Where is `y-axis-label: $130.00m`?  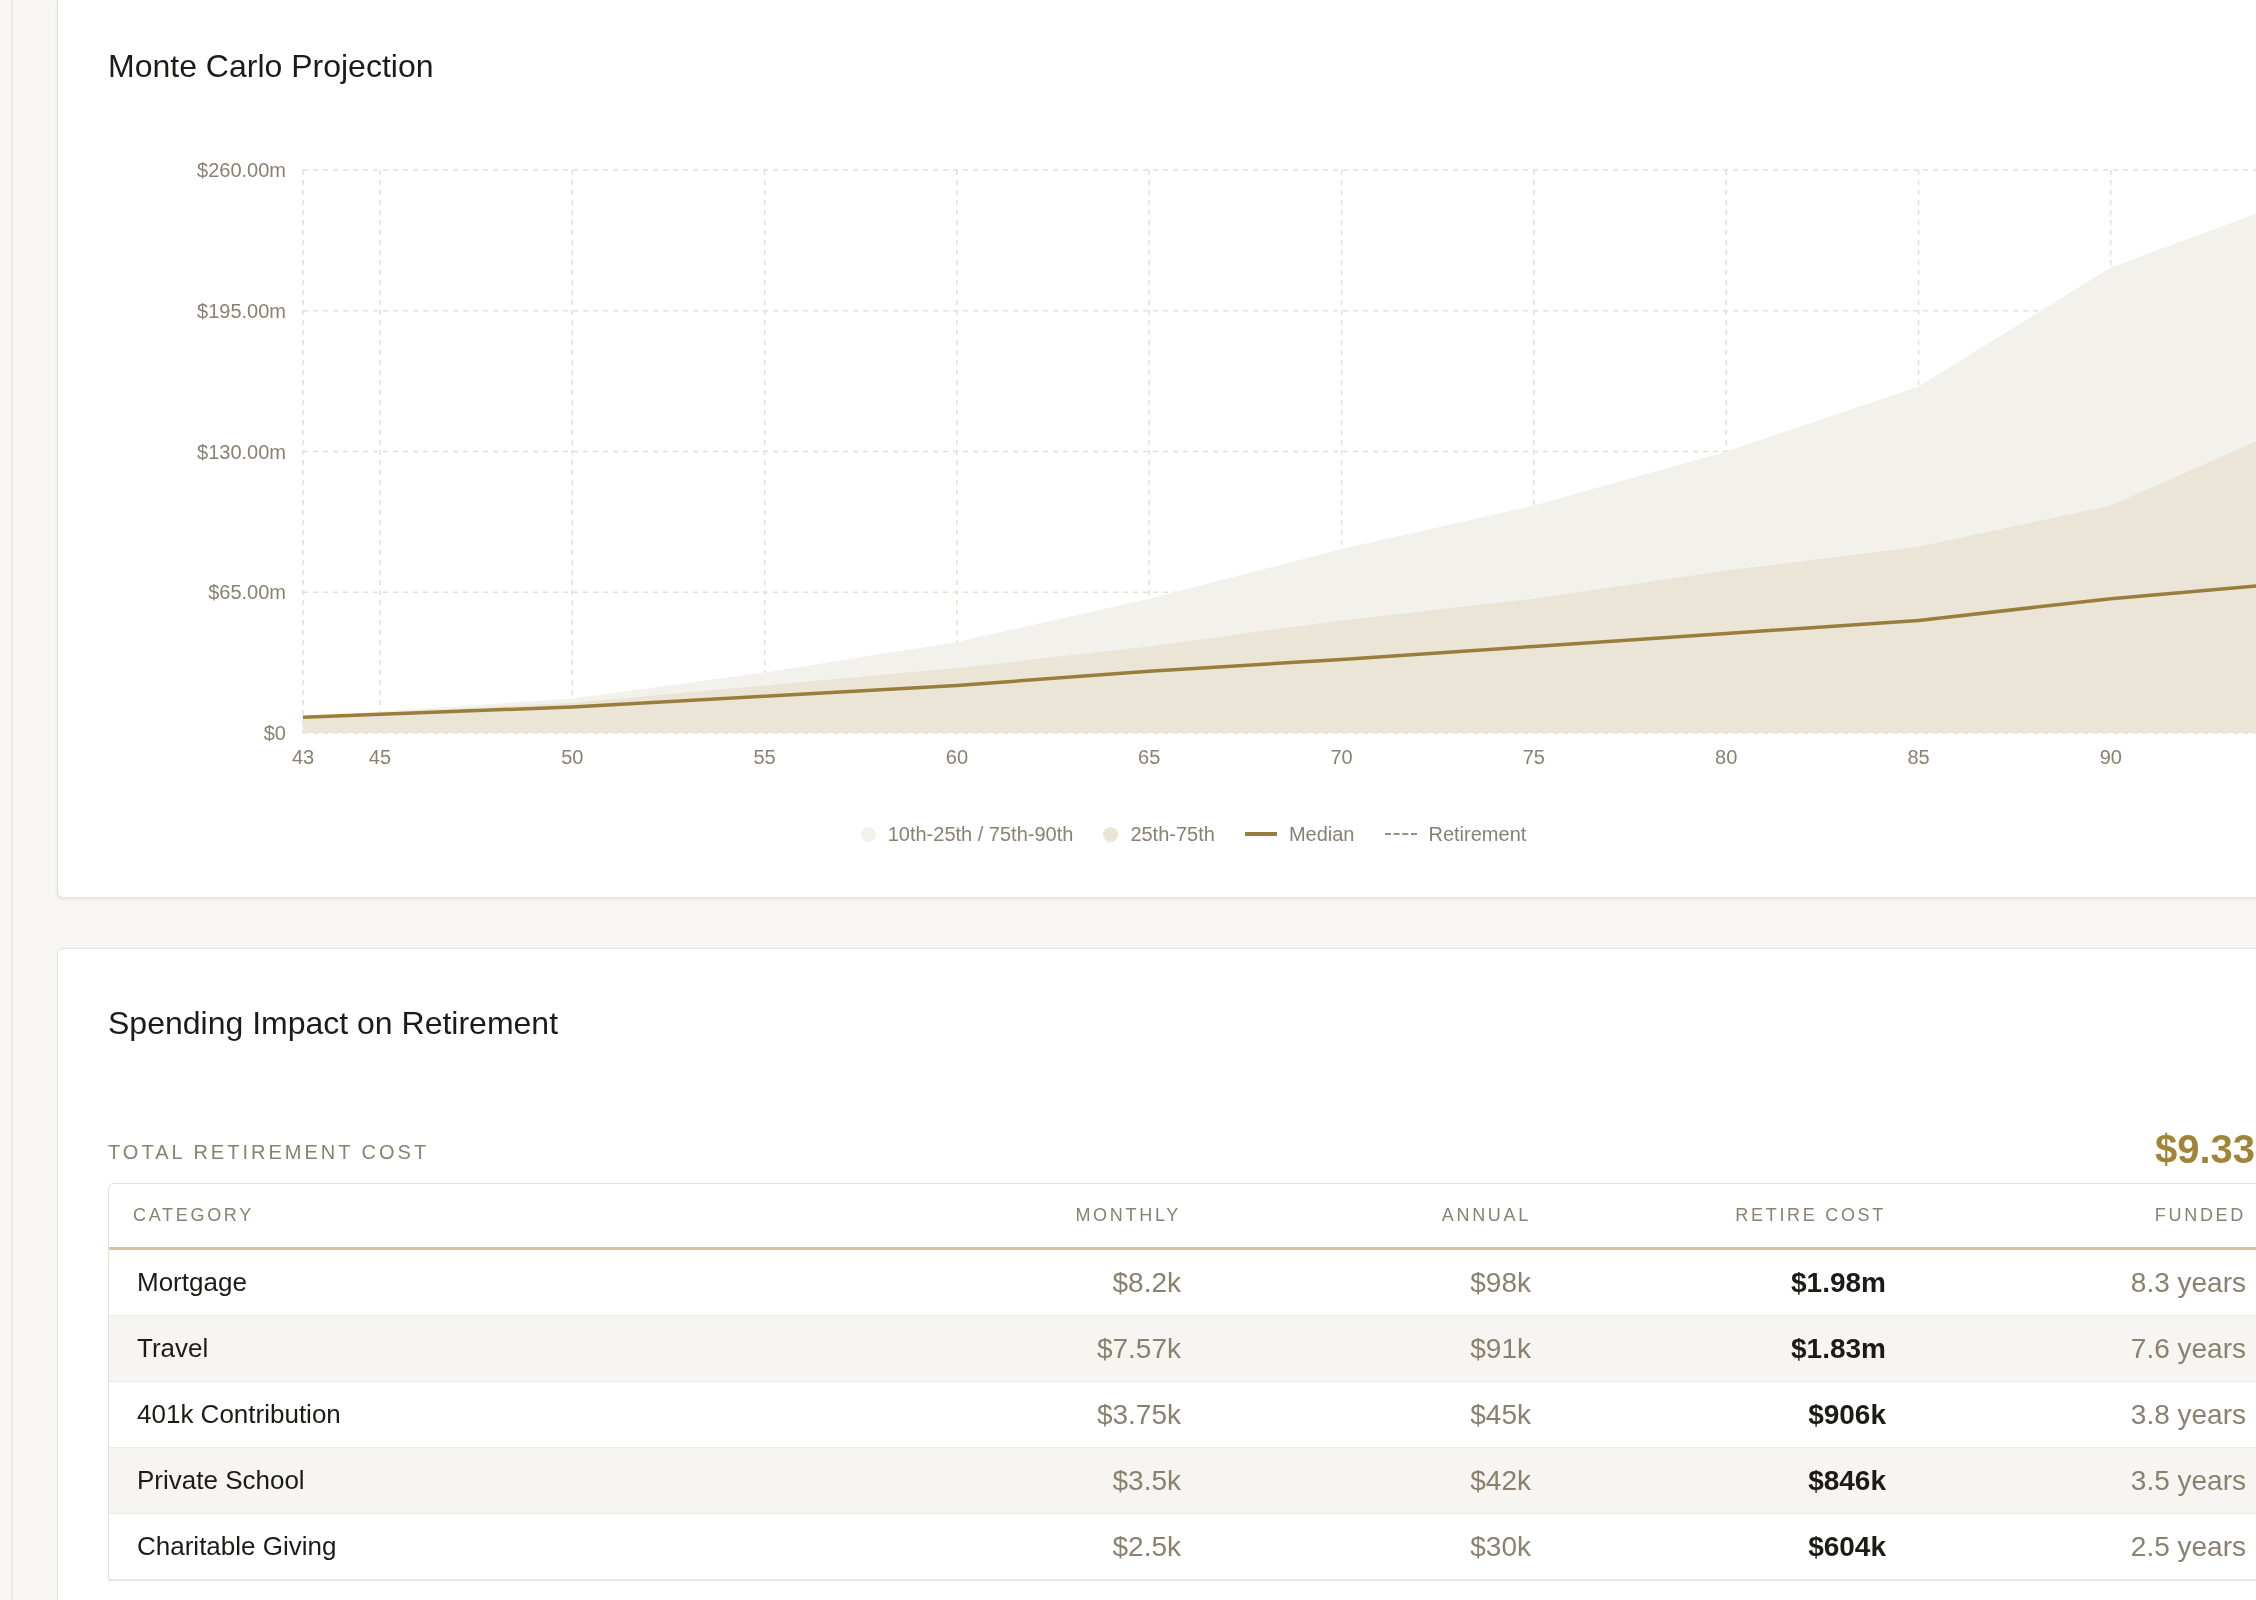
y-axis-label: $130.00m is located at coordinates (241, 451).